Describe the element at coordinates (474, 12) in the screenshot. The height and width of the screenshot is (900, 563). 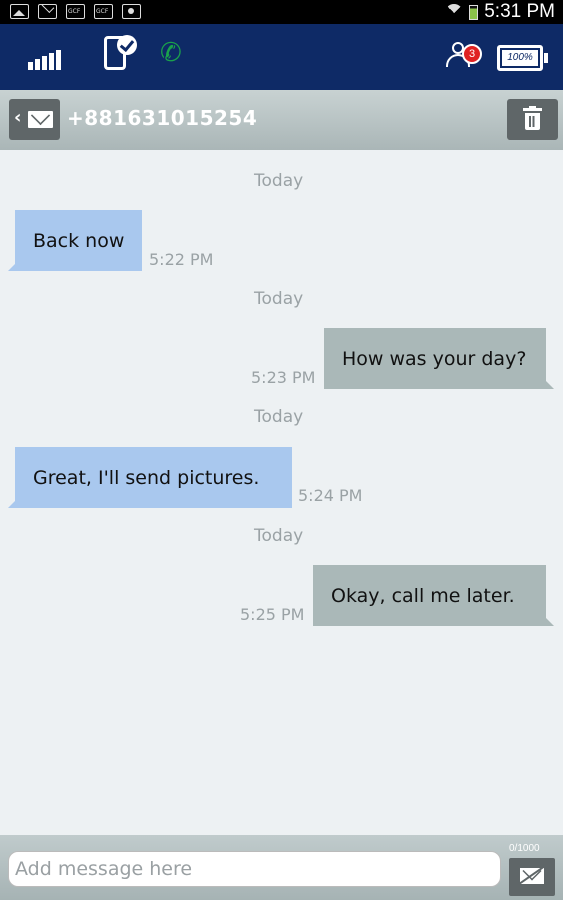
I see `battery-charging-icon` at that location.